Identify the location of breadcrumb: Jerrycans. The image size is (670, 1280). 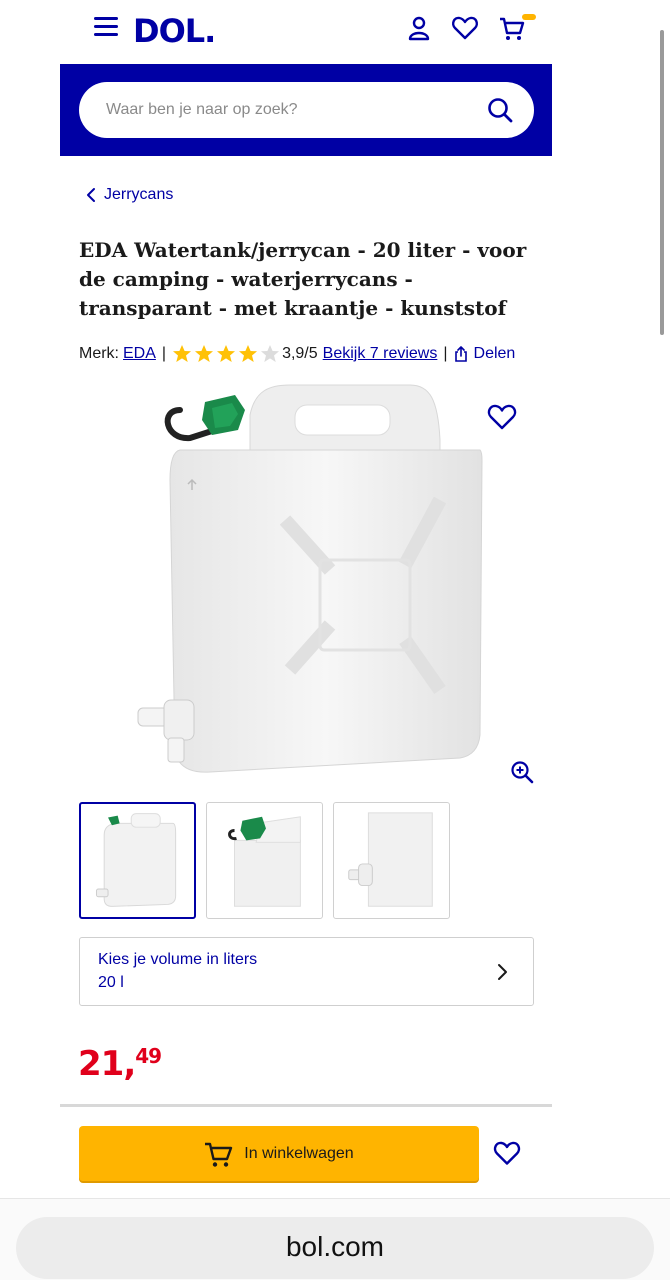
(129, 195).